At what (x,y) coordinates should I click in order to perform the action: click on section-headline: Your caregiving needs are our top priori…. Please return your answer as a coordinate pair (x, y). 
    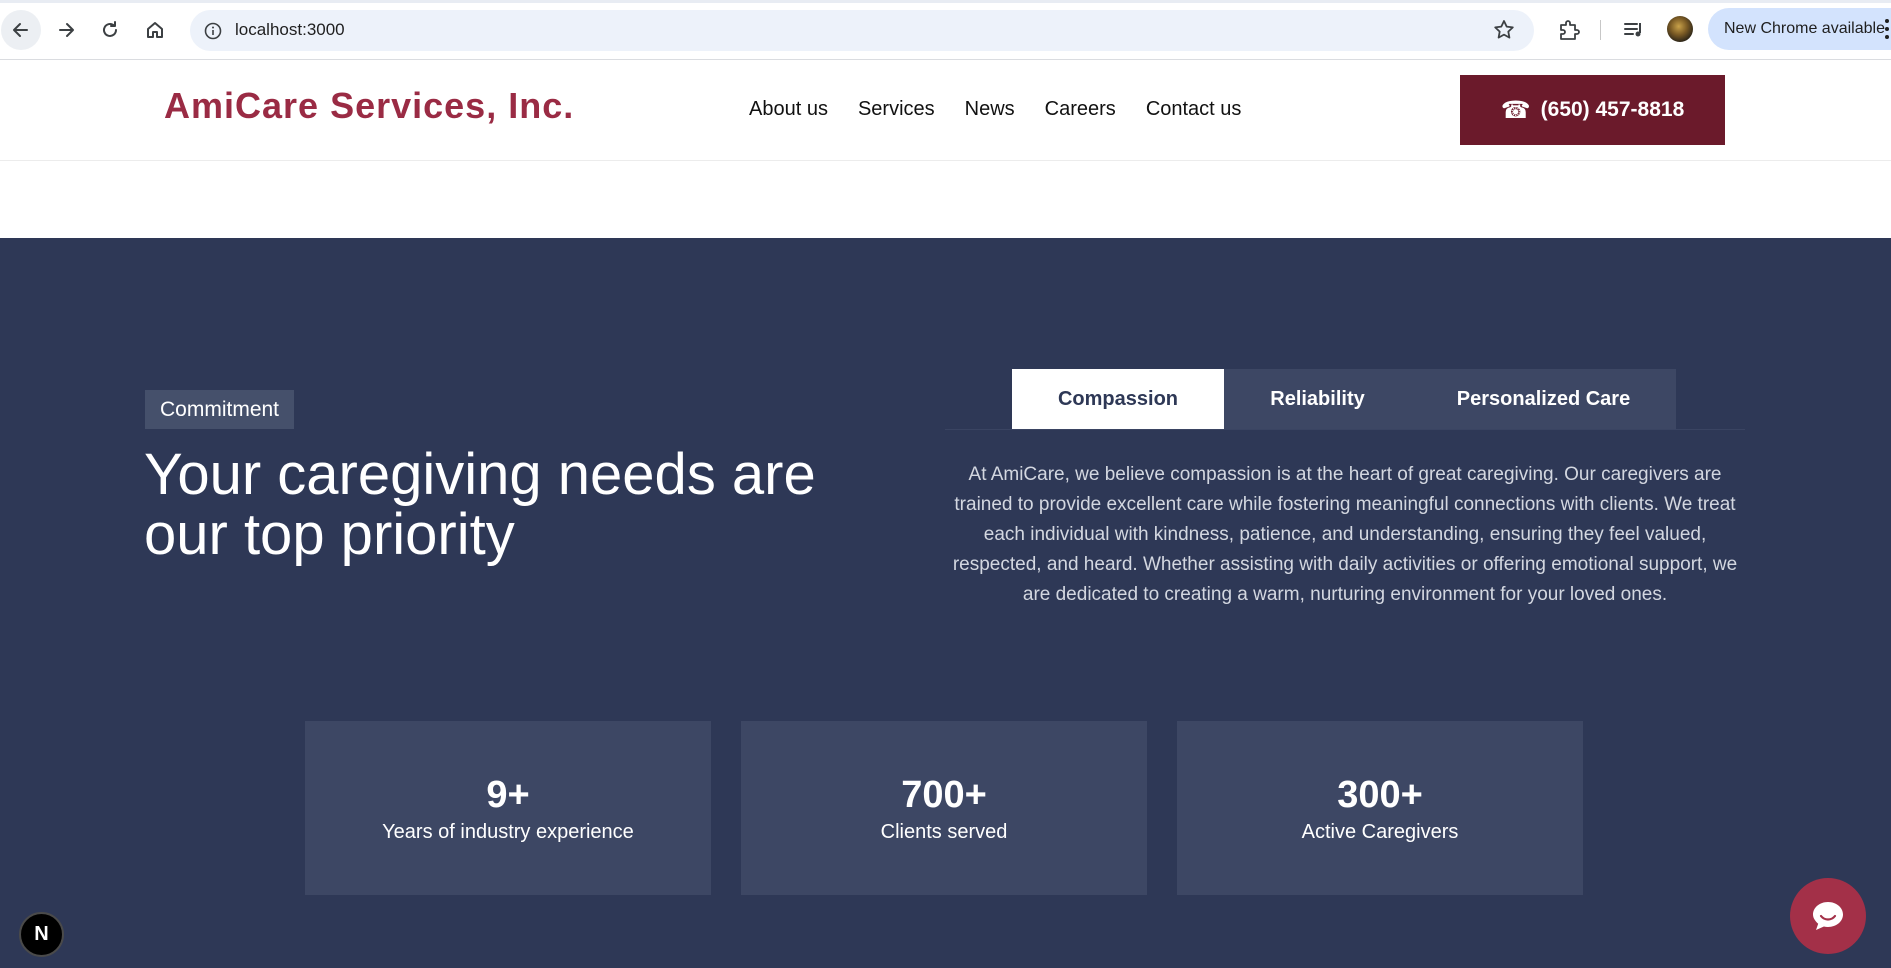
    Looking at the image, I should click on (480, 504).